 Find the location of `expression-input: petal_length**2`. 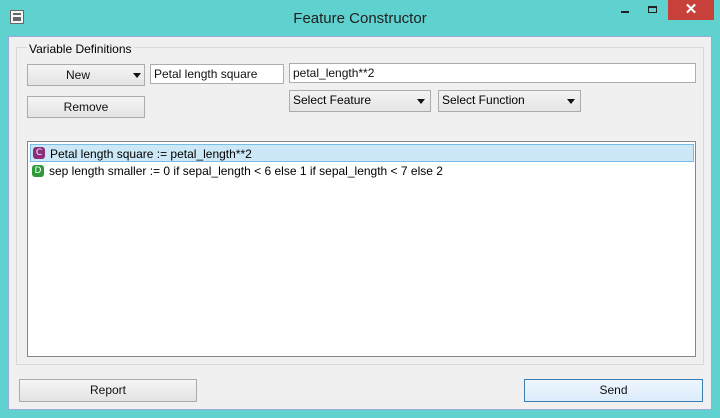

expression-input: petal_length**2 is located at coordinates (492, 73).